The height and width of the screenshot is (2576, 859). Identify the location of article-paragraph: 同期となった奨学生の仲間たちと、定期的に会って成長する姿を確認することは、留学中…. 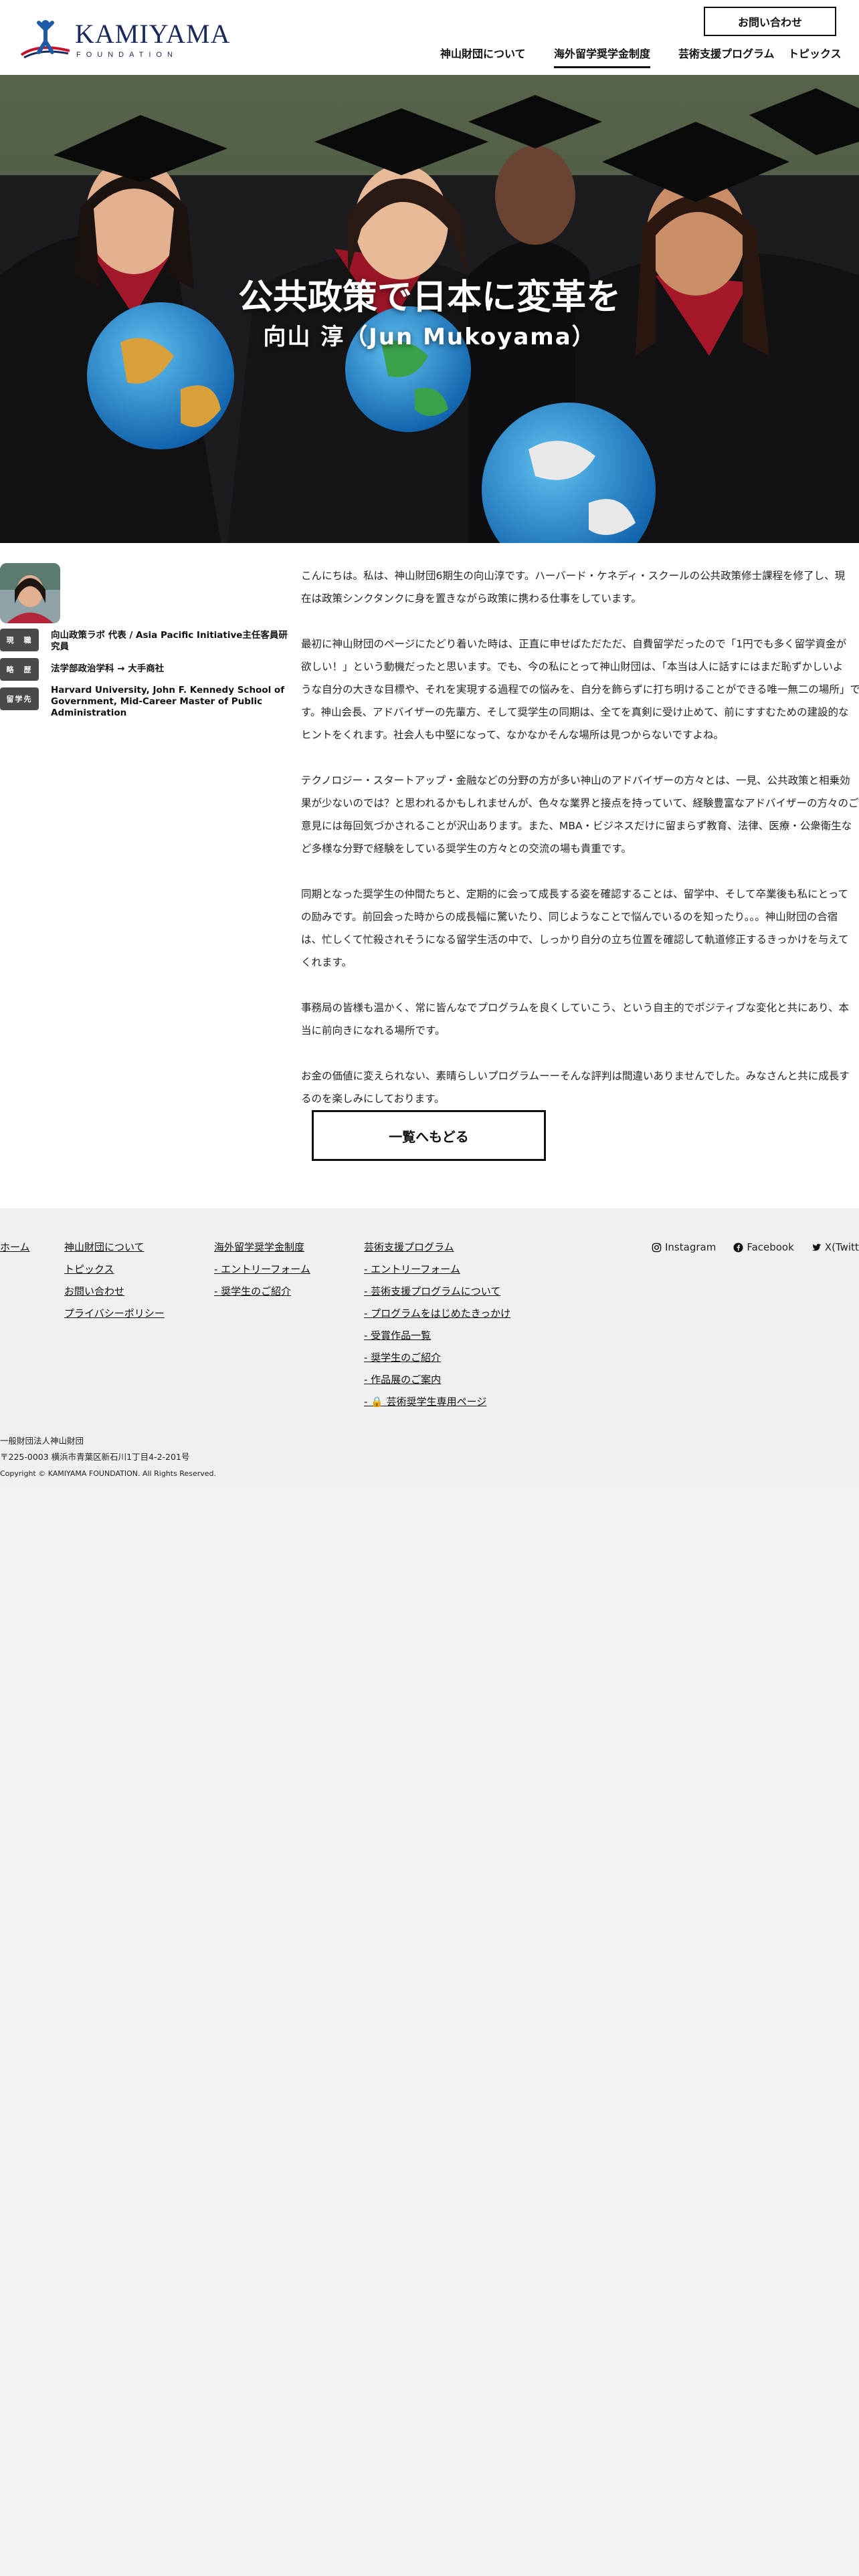
(575, 928).